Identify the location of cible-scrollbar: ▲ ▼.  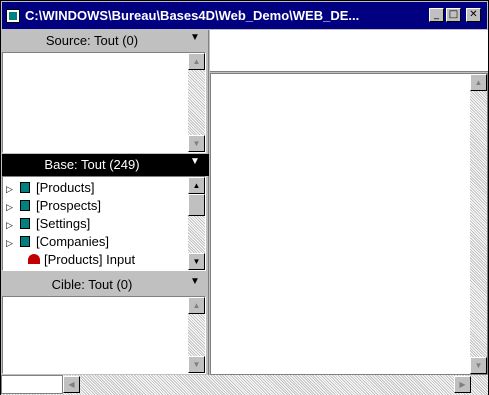
(196, 335).